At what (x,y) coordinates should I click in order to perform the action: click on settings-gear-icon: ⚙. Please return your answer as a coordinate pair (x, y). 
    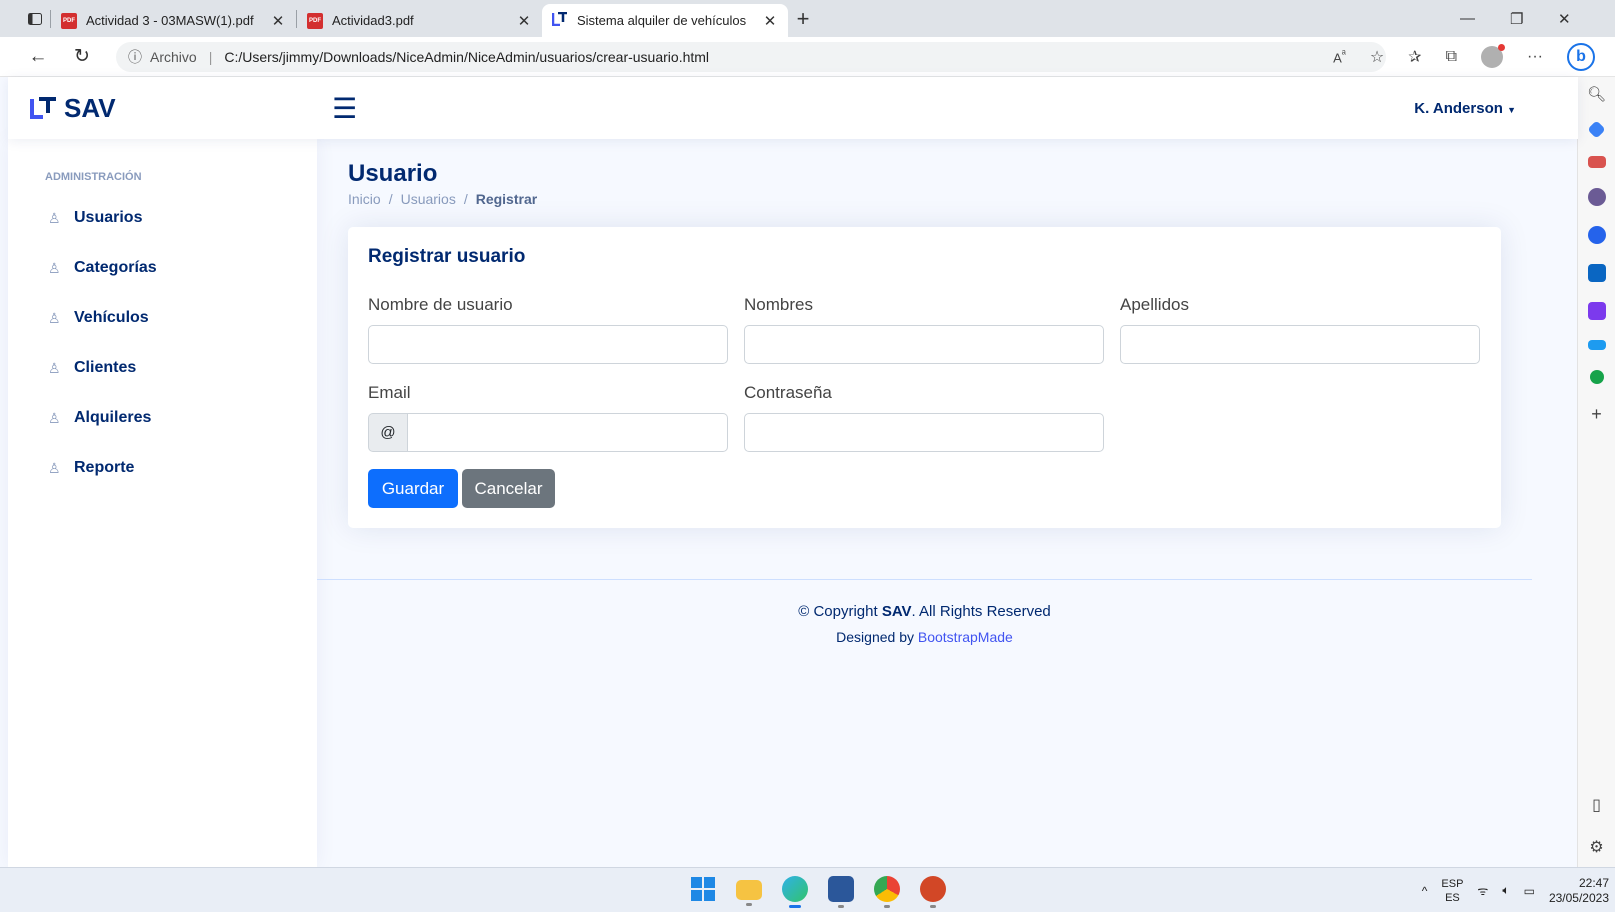
    Looking at the image, I should click on (1596, 847).